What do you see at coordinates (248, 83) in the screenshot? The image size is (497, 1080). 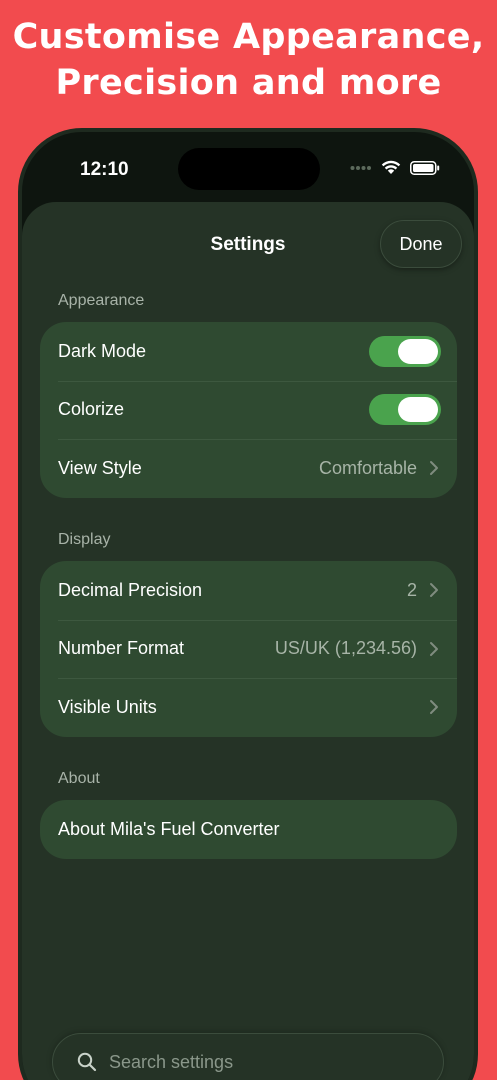 I see `headline-line-2: Precision and more` at bounding box center [248, 83].